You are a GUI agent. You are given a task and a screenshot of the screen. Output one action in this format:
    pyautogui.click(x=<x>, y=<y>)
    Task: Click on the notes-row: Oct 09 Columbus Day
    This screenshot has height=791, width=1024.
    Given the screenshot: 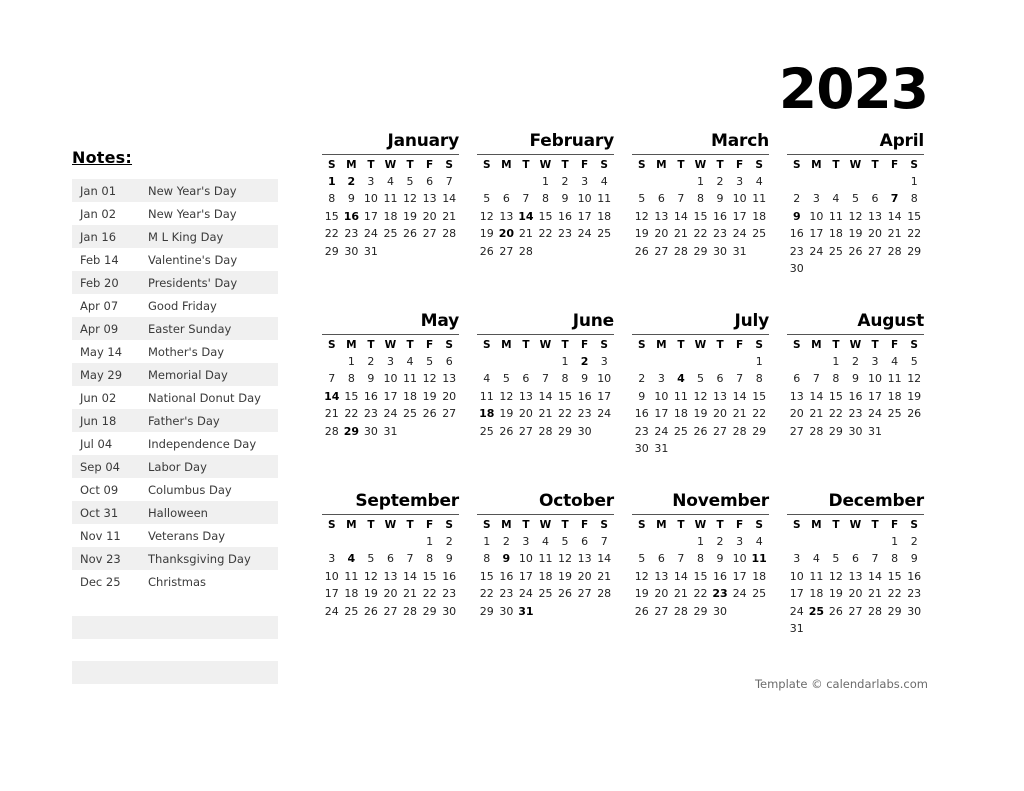 What is the action you would take?
    pyautogui.click(x=175, y=489)
    